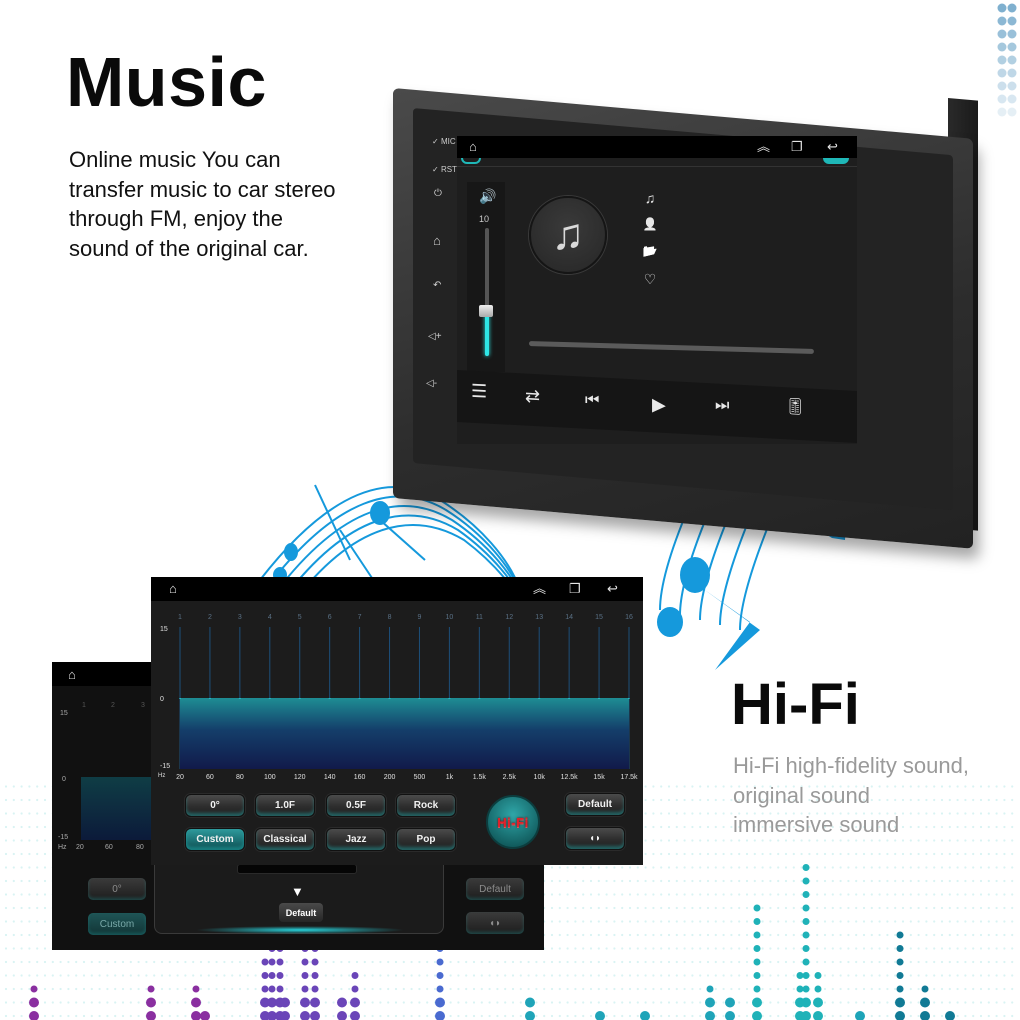 The width and height of the screenshot is (1020, 1020). Describe the element at coordinates (84, 705) in the screenshot. I see `back-band-label: 1` at that location.